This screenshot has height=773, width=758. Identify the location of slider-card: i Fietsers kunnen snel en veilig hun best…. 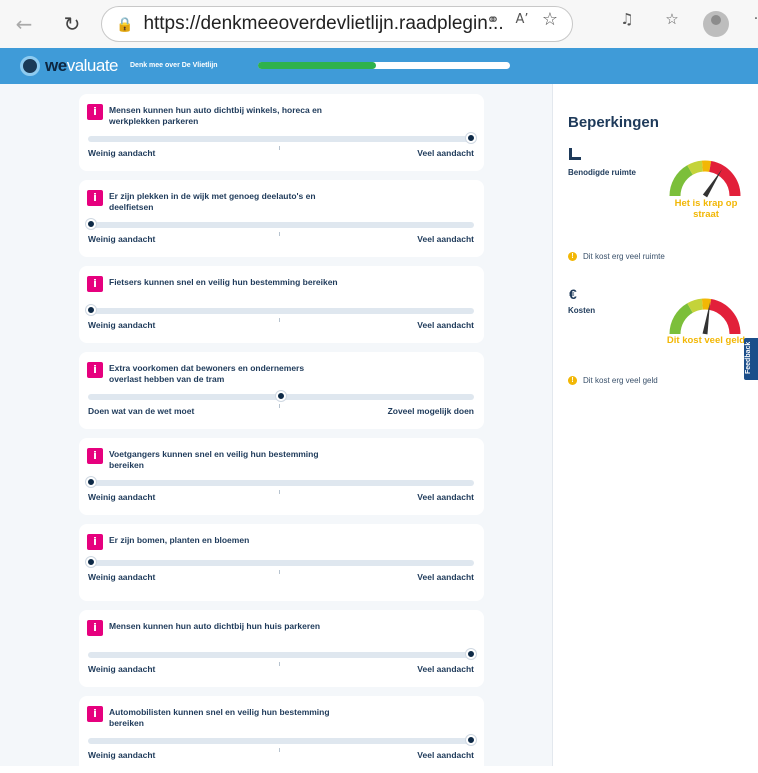
(281, 304).